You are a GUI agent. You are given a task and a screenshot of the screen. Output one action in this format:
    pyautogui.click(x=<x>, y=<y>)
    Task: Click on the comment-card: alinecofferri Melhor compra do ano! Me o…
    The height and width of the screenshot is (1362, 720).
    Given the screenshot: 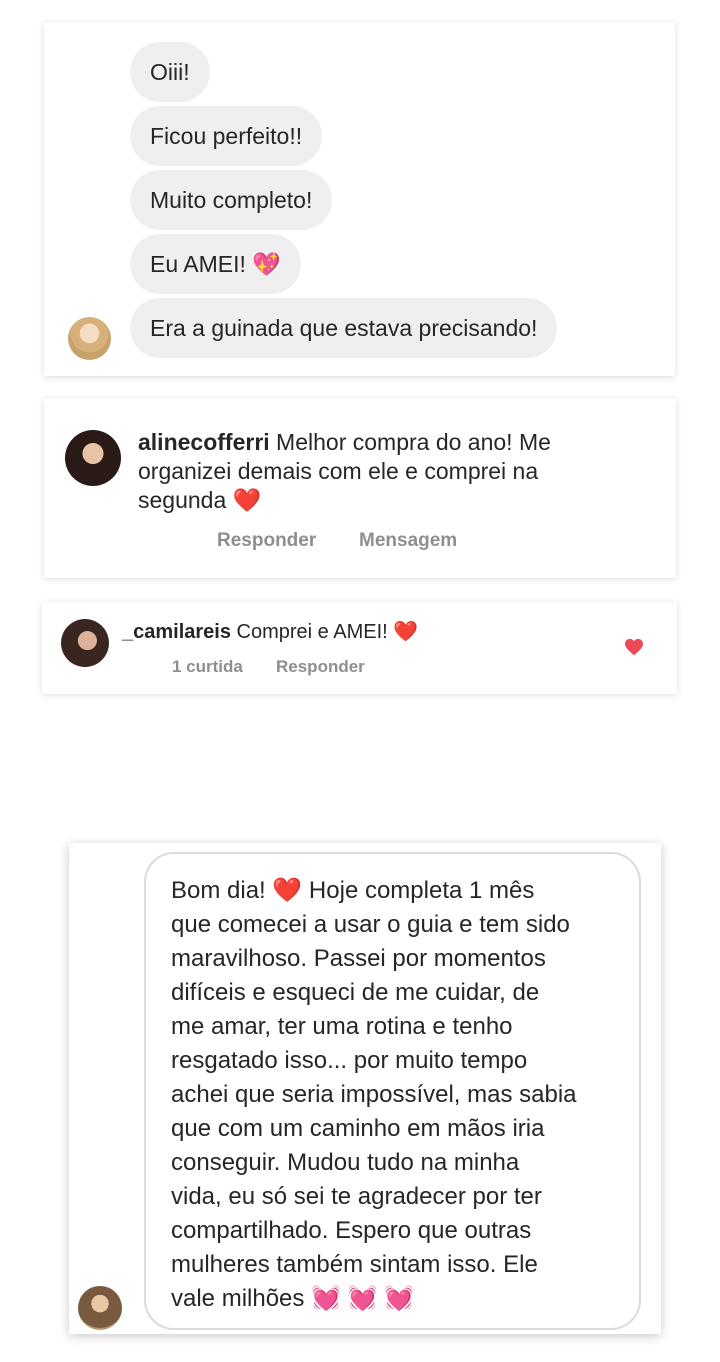 What is the action you would take?
    pyautogui.click(x=360, y=488)
    